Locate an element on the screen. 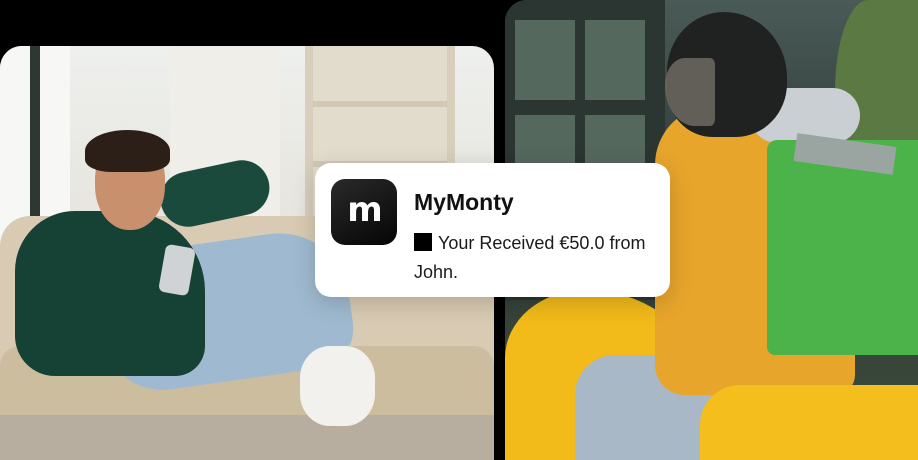 Image resolution: width=918 pixels, height=460 pixels. payment-notification: m MyMonty Your Received €50.0 from John. is located at coordinates (492, 230).